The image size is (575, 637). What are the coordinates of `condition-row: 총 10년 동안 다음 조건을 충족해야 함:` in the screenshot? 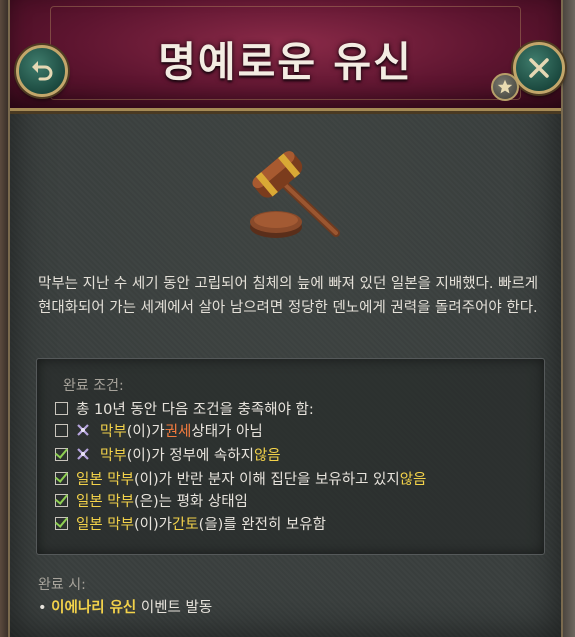 It's located at (184, 408).